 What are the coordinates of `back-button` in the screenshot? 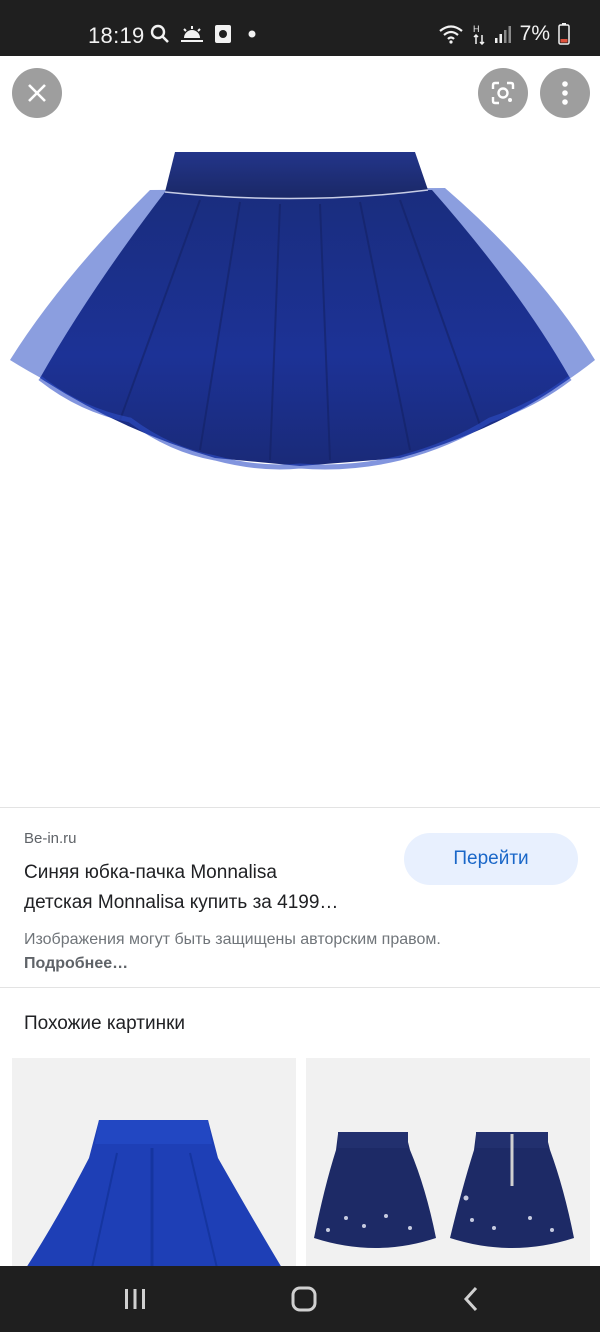 It's located at (471, 1299).